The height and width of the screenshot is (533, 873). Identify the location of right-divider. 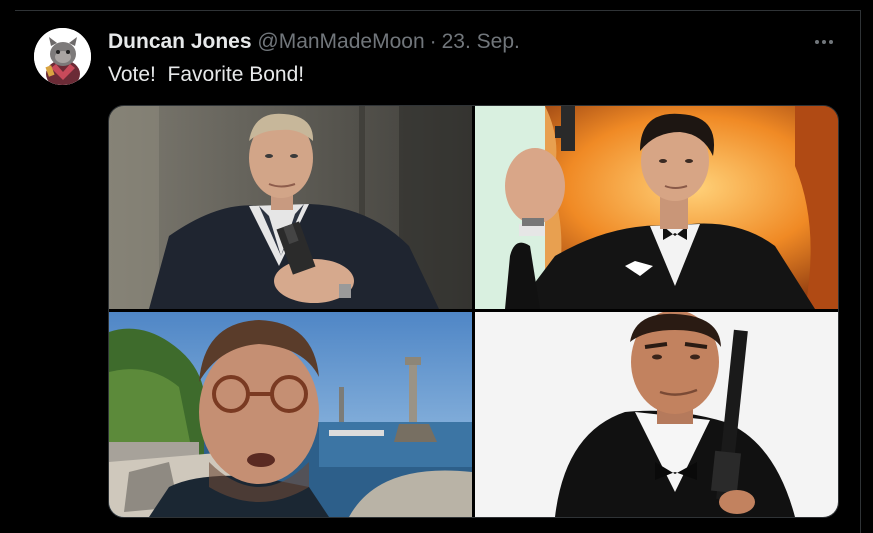
(860, 271).